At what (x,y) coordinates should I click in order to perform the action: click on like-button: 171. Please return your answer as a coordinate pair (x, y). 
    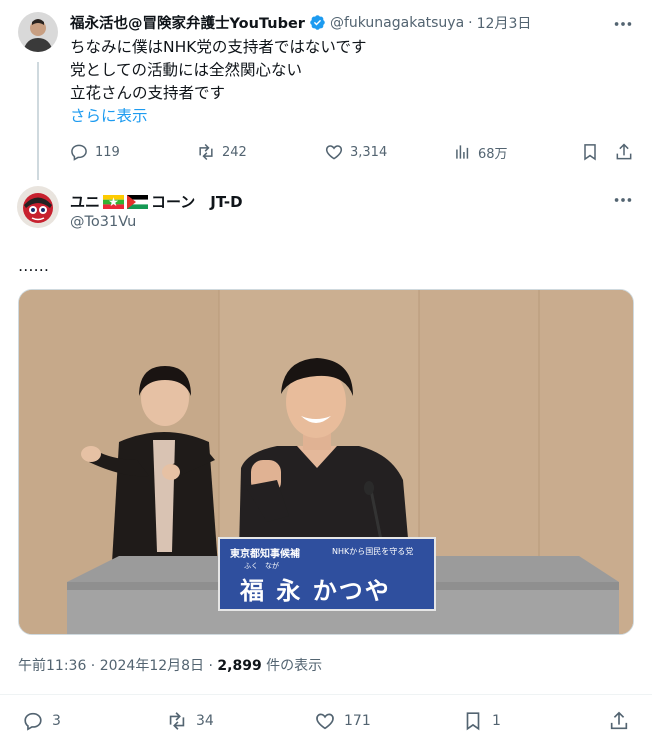
    Looking at the image, I should click on (342, 721).